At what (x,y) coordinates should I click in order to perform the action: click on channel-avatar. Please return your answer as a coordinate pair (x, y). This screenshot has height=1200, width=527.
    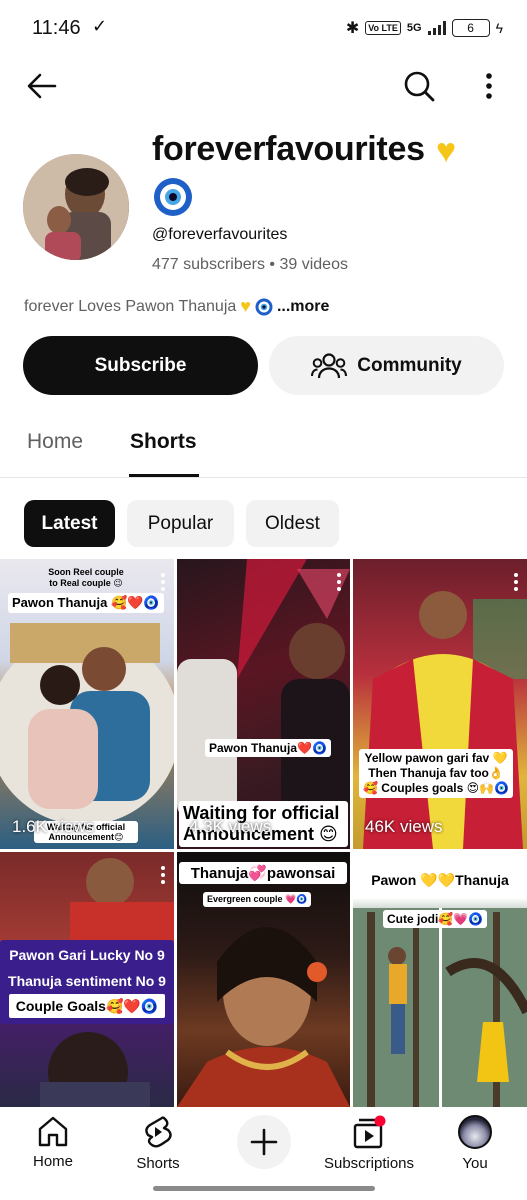
    Looking at the image, I should click on (76, 207).